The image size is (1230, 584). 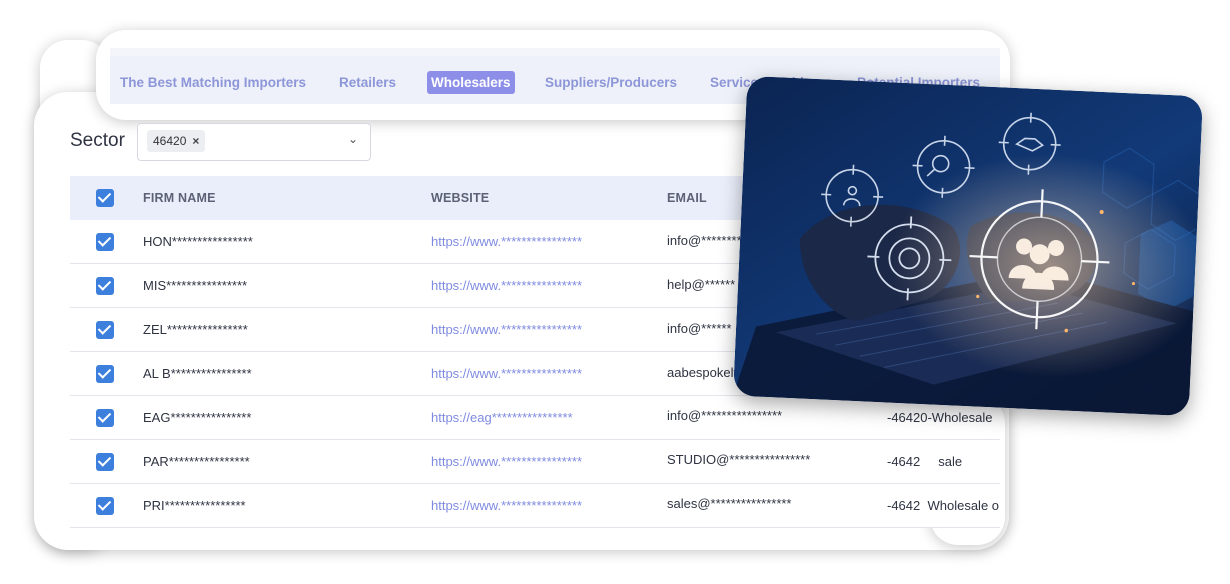 I want to click on firm-name: MIS****************, so click(x=195, y=285).